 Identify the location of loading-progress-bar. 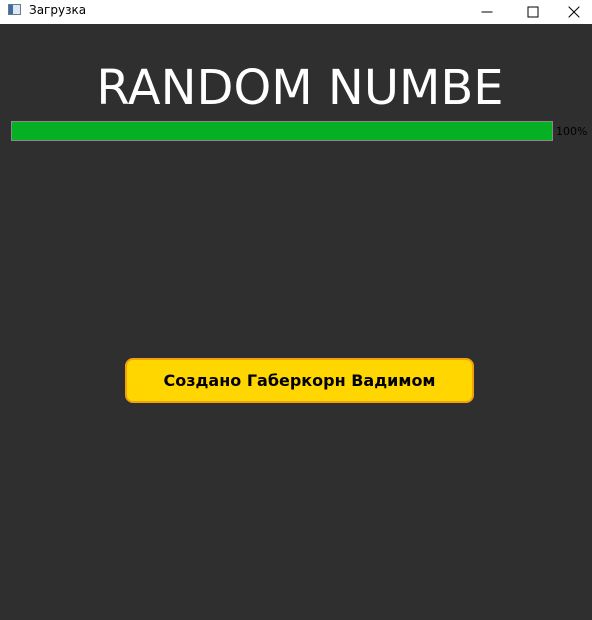
(282, 131).